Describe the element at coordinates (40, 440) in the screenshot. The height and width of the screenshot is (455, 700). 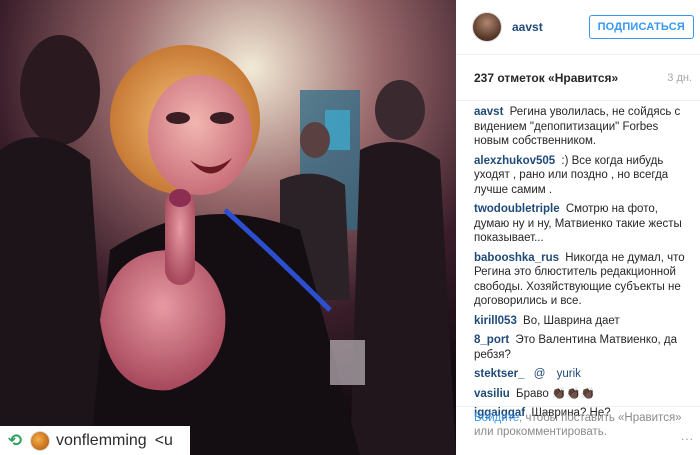
I see `repost-avatar` at that location.